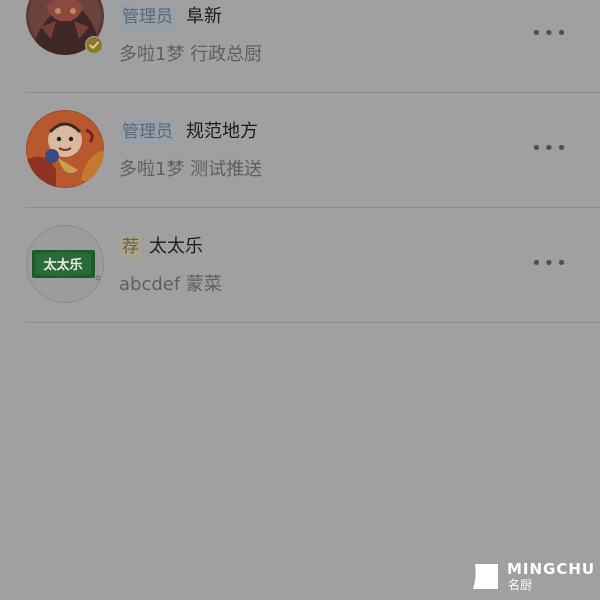 This screenshot has height=600, width=600. What do you see at coordinates (94, 45) in the screenshot?
I see `verified-badge-icon` at bounding box center [94, 45].